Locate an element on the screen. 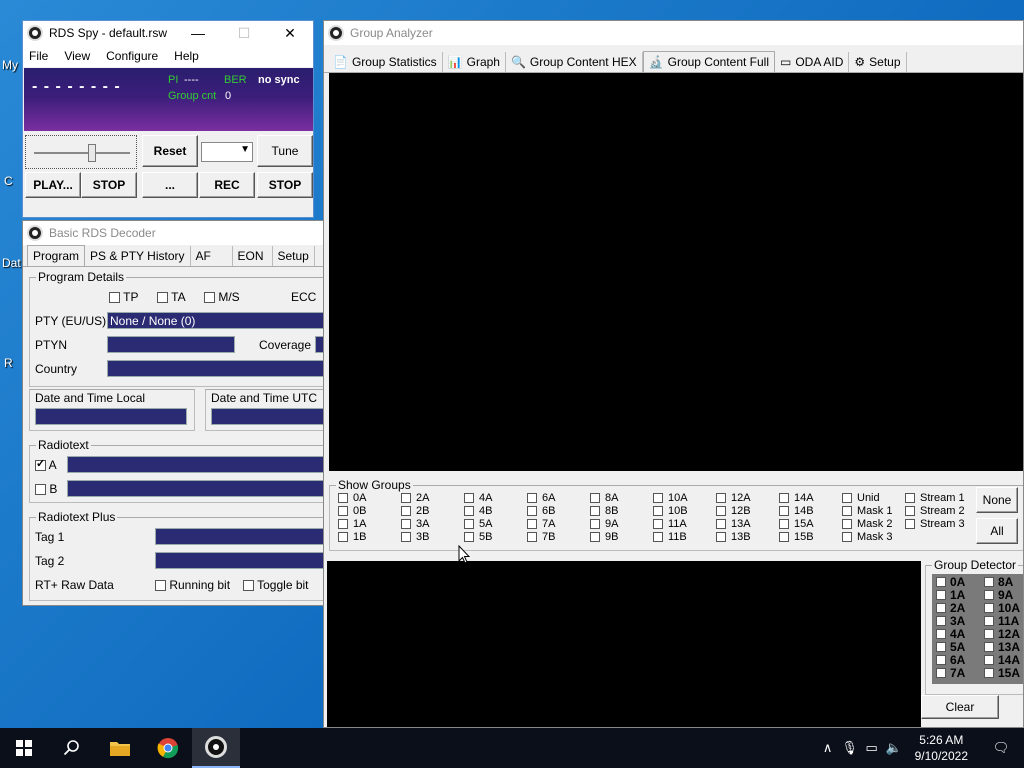 The width and height of the screenshot is (1024, 768). tab-ps-pty-history: PS & PTY History is located at coordinates (138, 256).